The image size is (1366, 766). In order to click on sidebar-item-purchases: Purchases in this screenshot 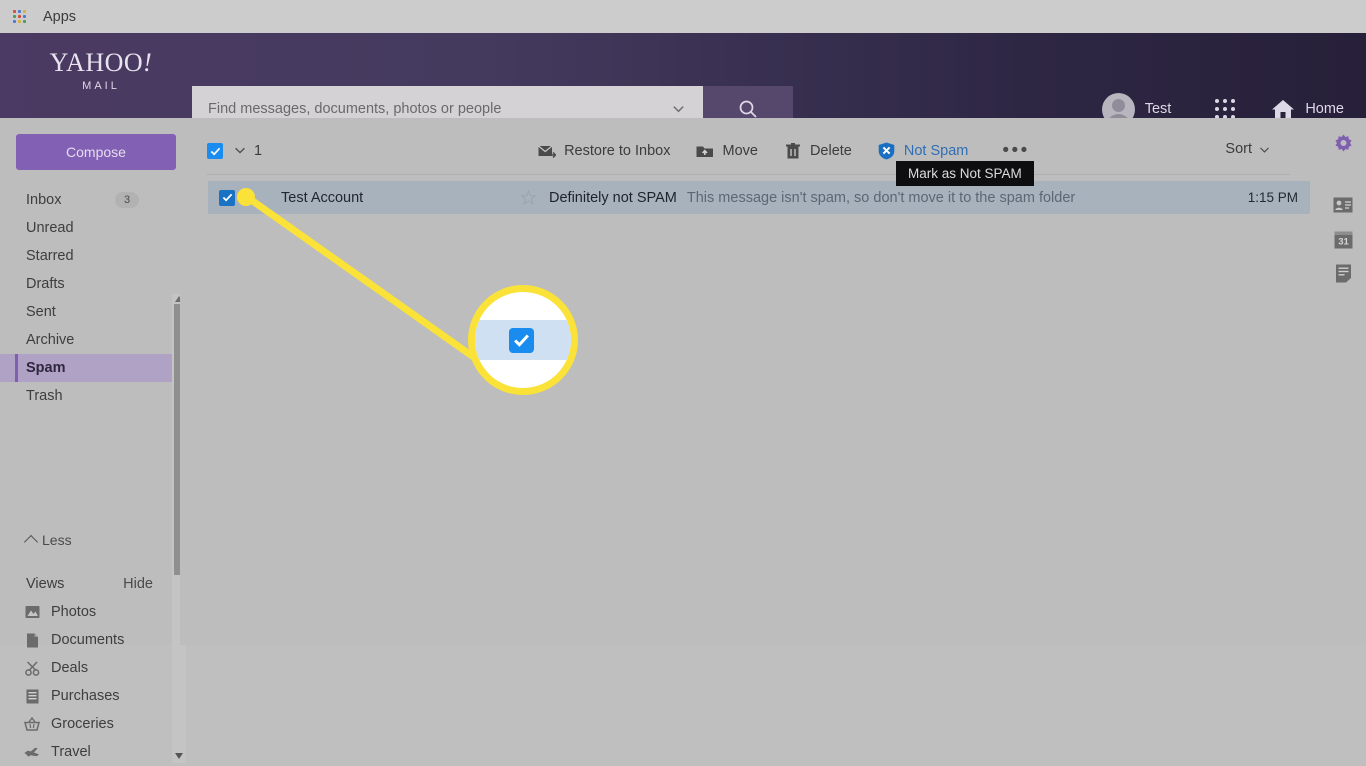, I will do `click(90, 696)`.